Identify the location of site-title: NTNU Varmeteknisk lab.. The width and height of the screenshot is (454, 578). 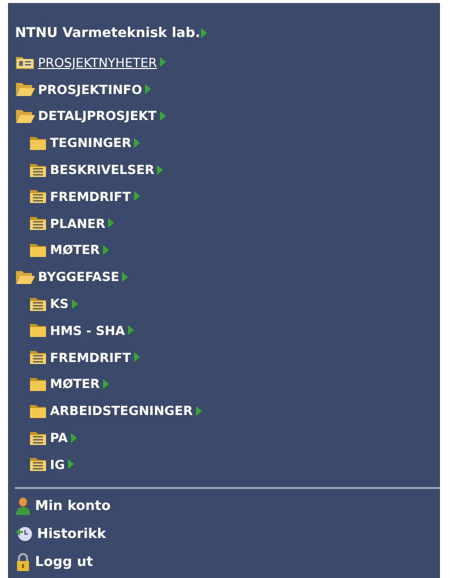
(107, 33).